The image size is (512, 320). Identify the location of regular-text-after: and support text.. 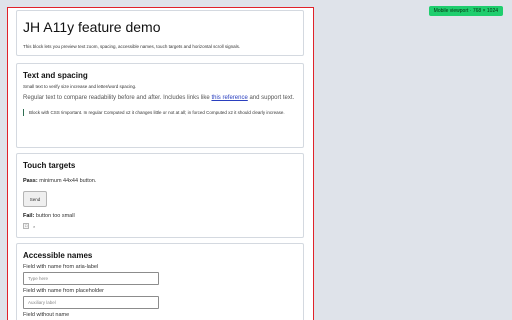
(271, 98).